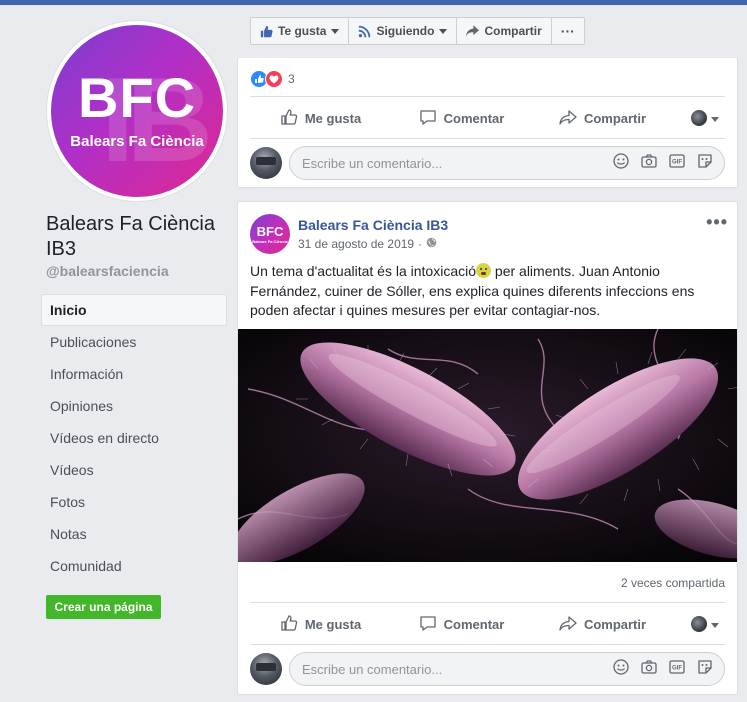 This screenshot has width=747, height=702. What do you see at coordinates (134, 534) in the screenshot?
I see `sidebar-item-notas: Notas` at bounding box center [134, 534].